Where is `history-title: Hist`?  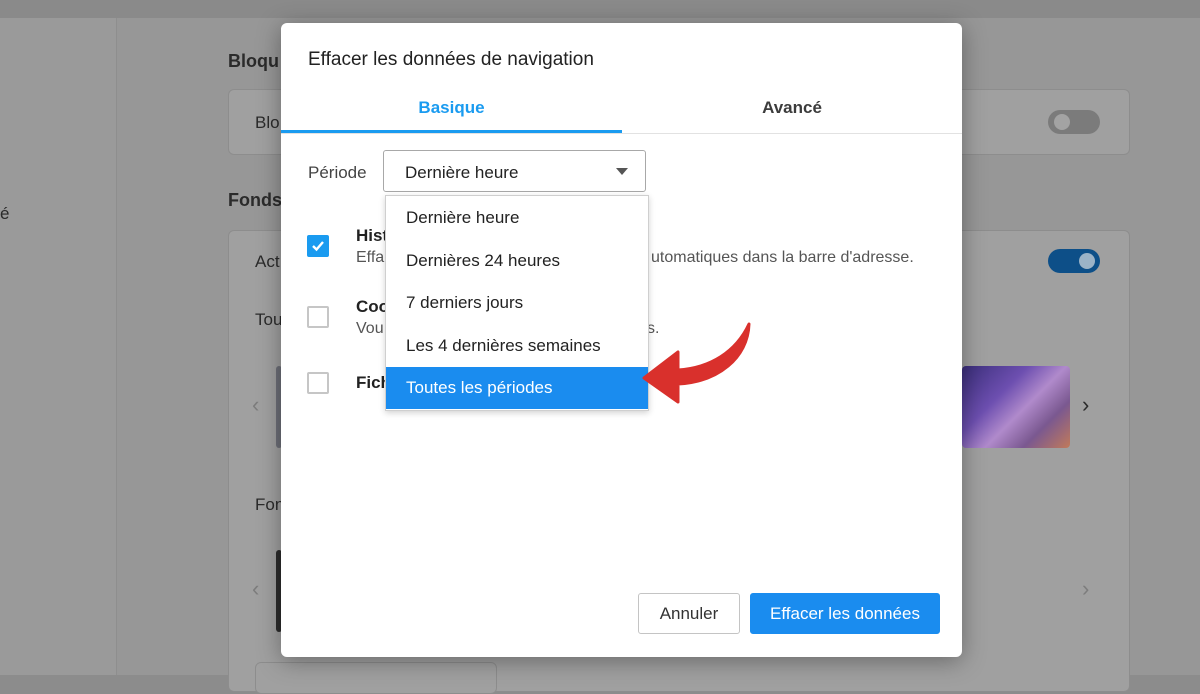 history-title: Hist is located at coordinates (372, 235).